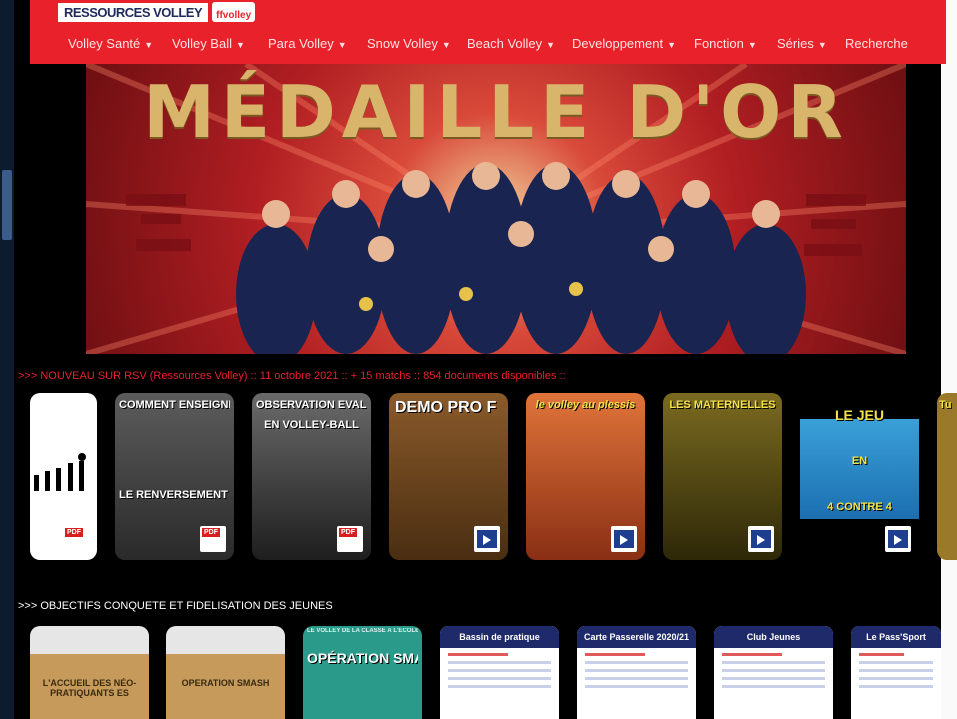 Image resolution: width=957 pixels, height=719 pixels. I want to click on resource-card: Bassin de pratique, so click(499, 672).